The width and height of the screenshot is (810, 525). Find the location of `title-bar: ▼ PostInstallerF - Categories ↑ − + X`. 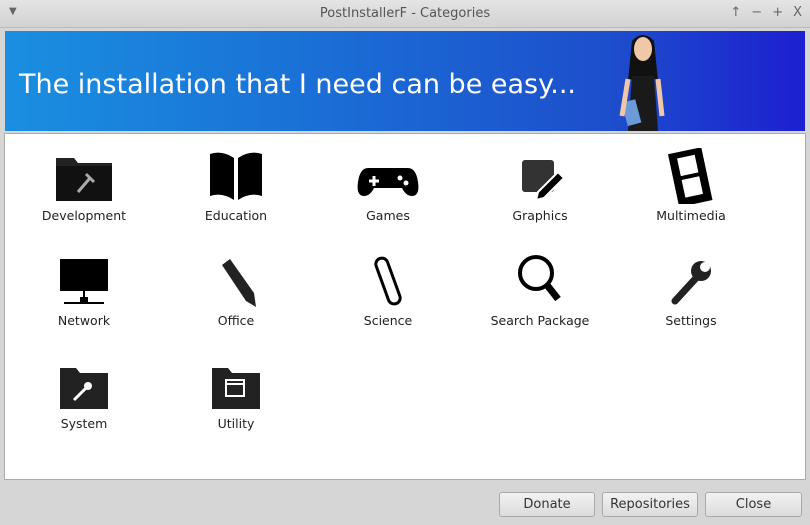

title-bar: ▼ PostInstallerF - Categories ↑ − + X is located at coordinates (405, 14).